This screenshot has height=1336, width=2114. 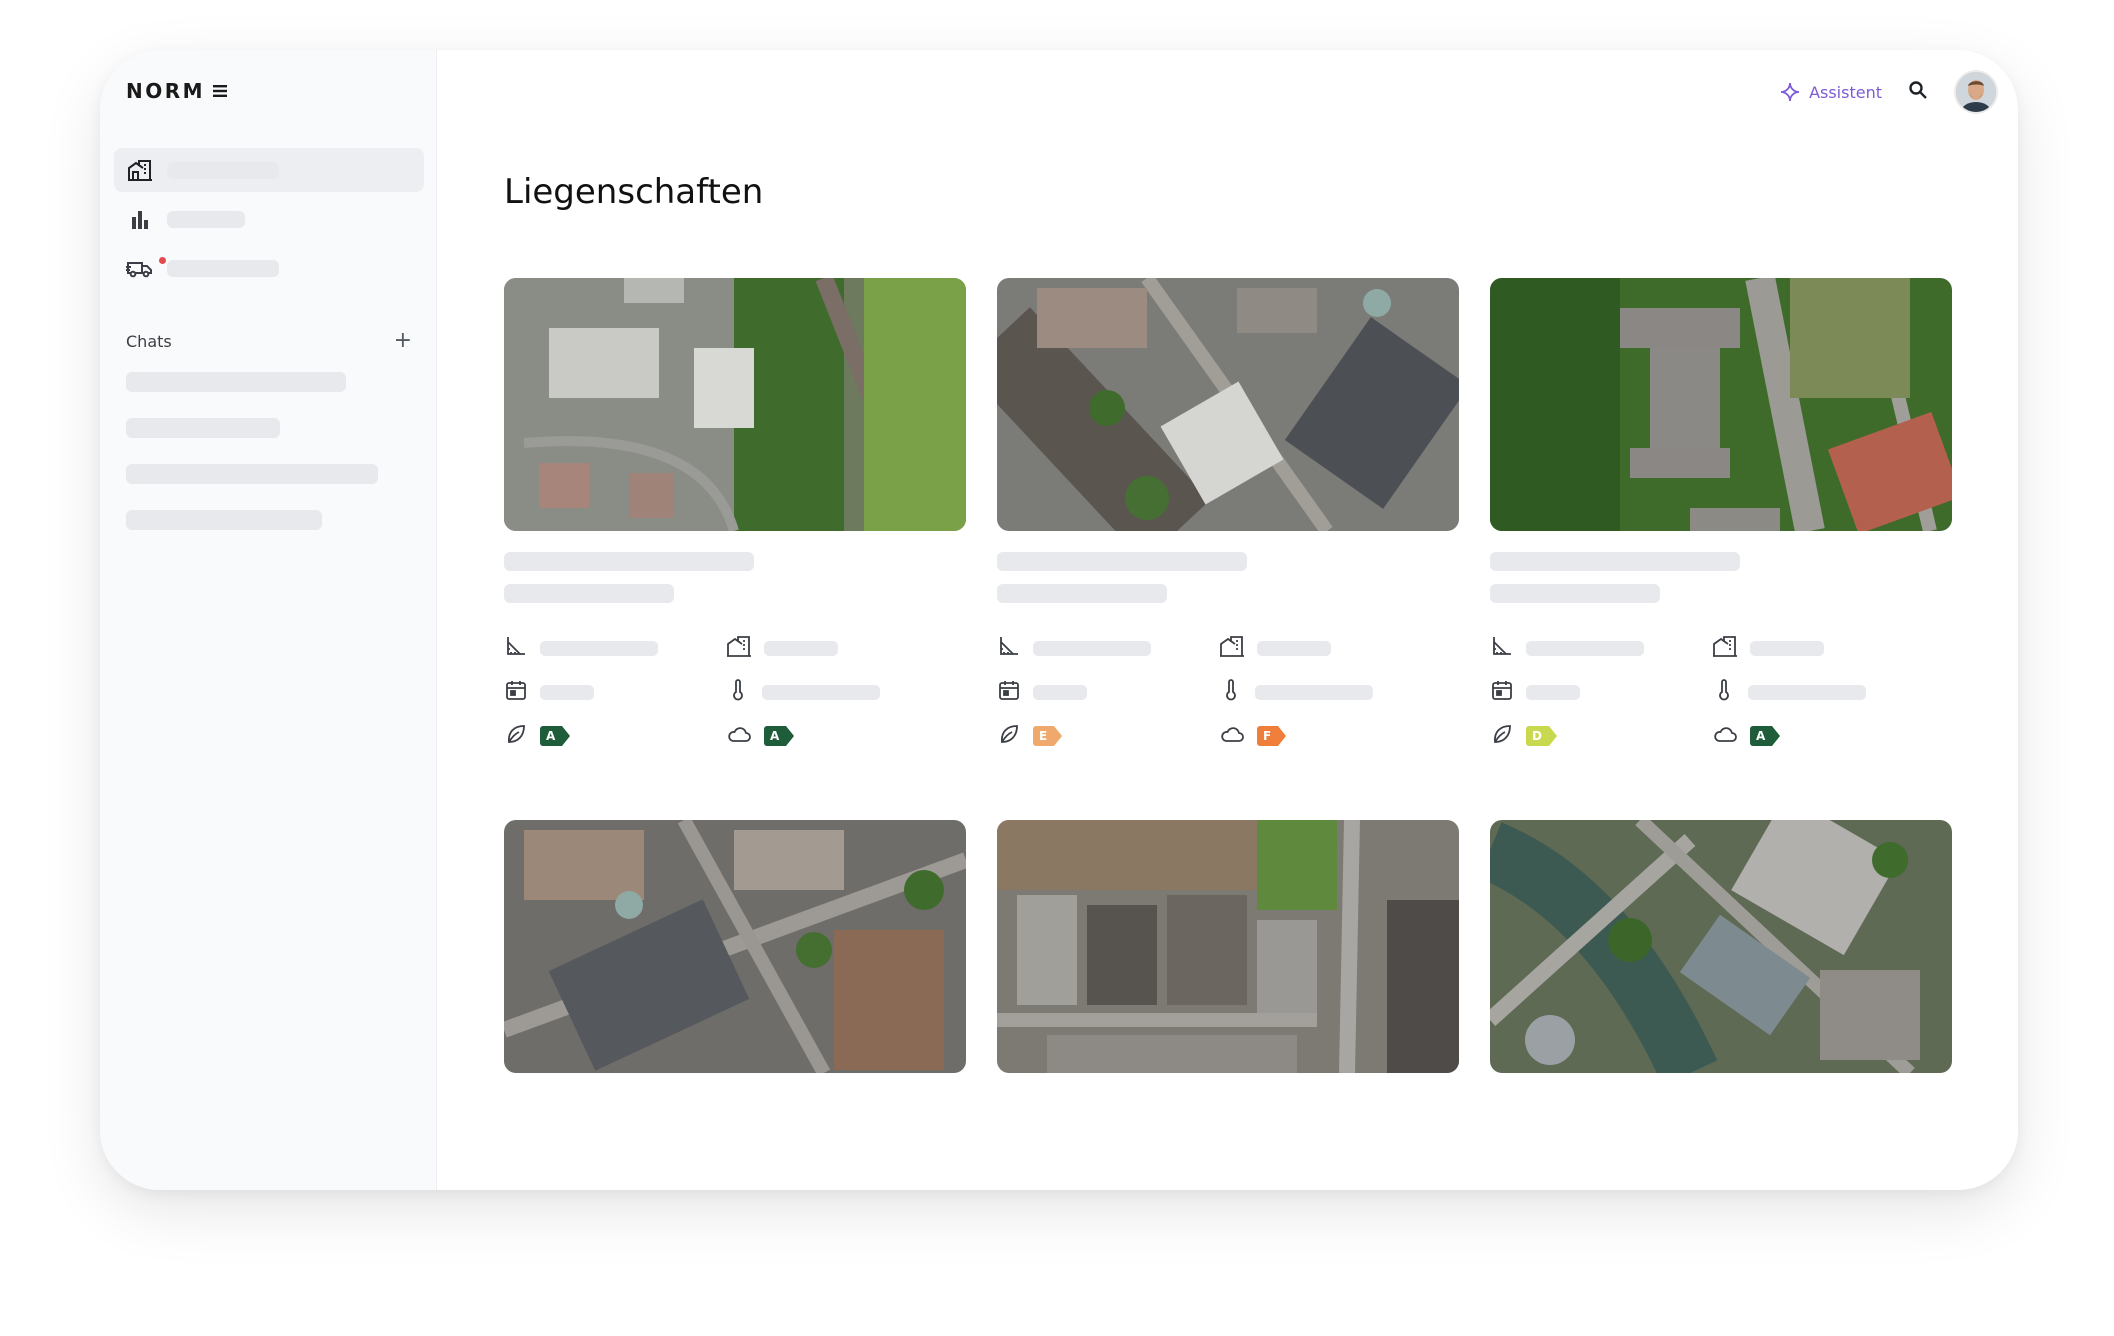 What do you see at coordinates (1976, 92) in the screenshot?
I see `user-avatar` at bounding box center [1976, 92].